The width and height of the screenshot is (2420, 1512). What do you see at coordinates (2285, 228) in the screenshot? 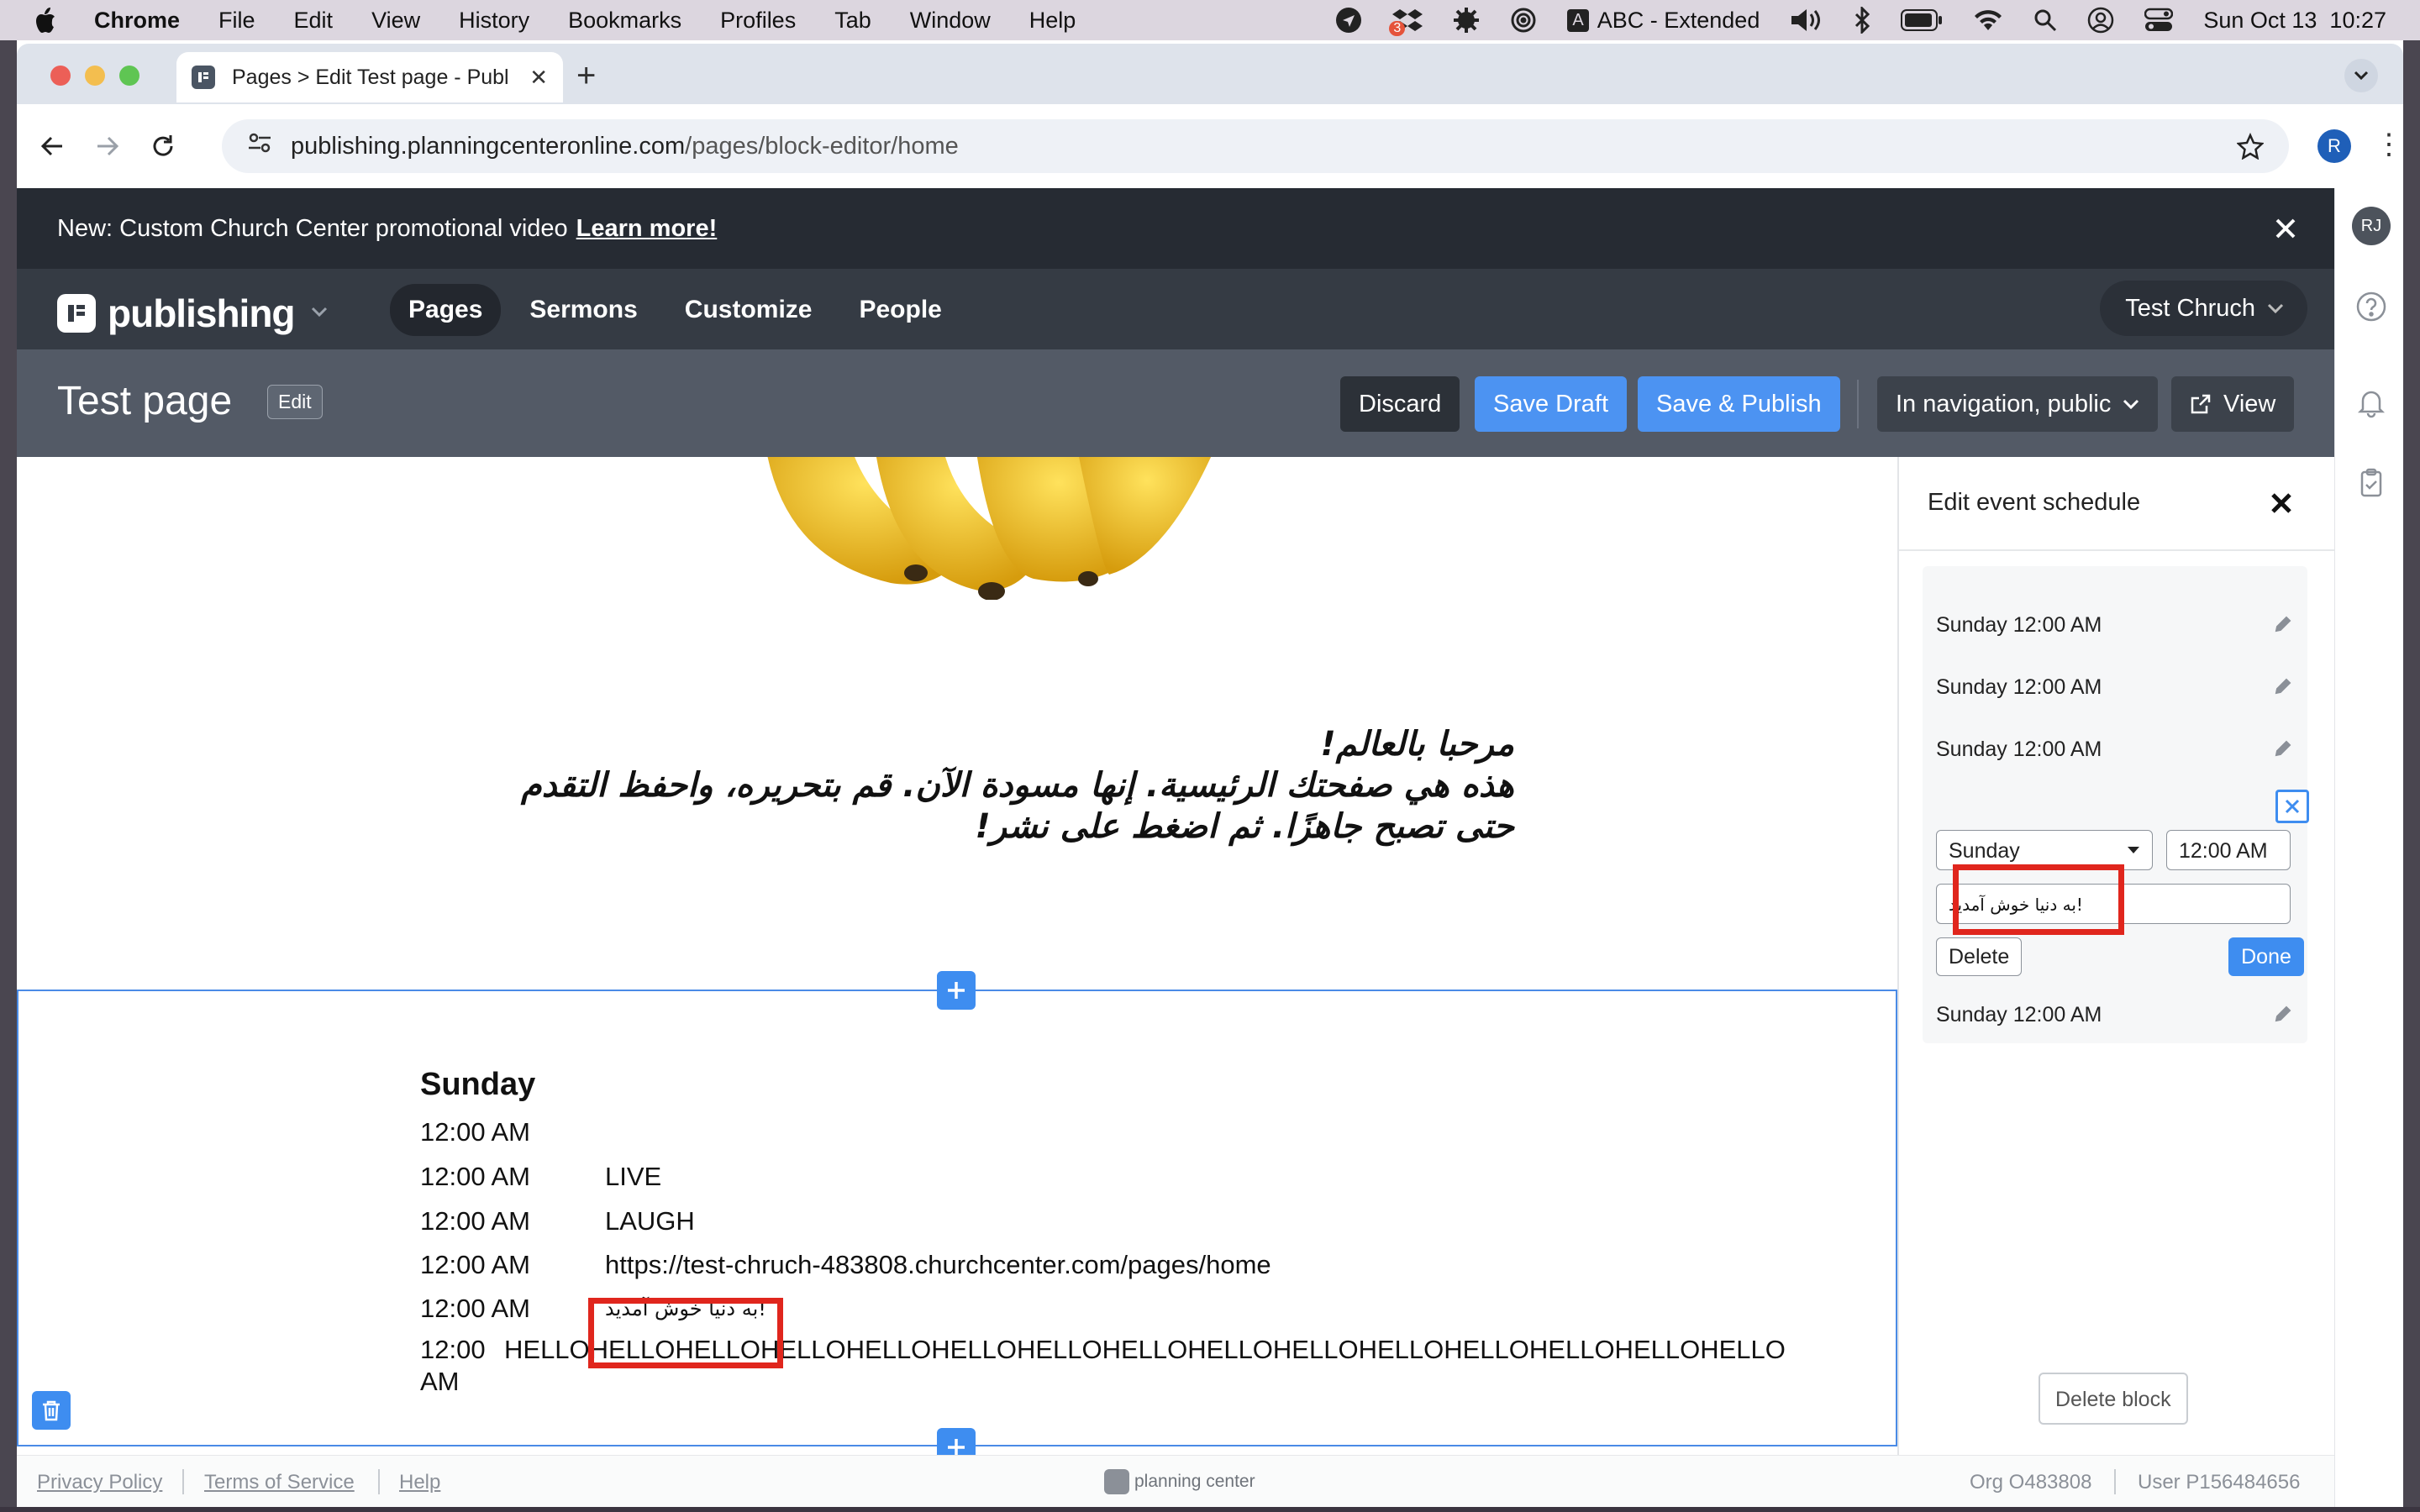
I see `banner-close-icon` at bounding box center [2285, 228].